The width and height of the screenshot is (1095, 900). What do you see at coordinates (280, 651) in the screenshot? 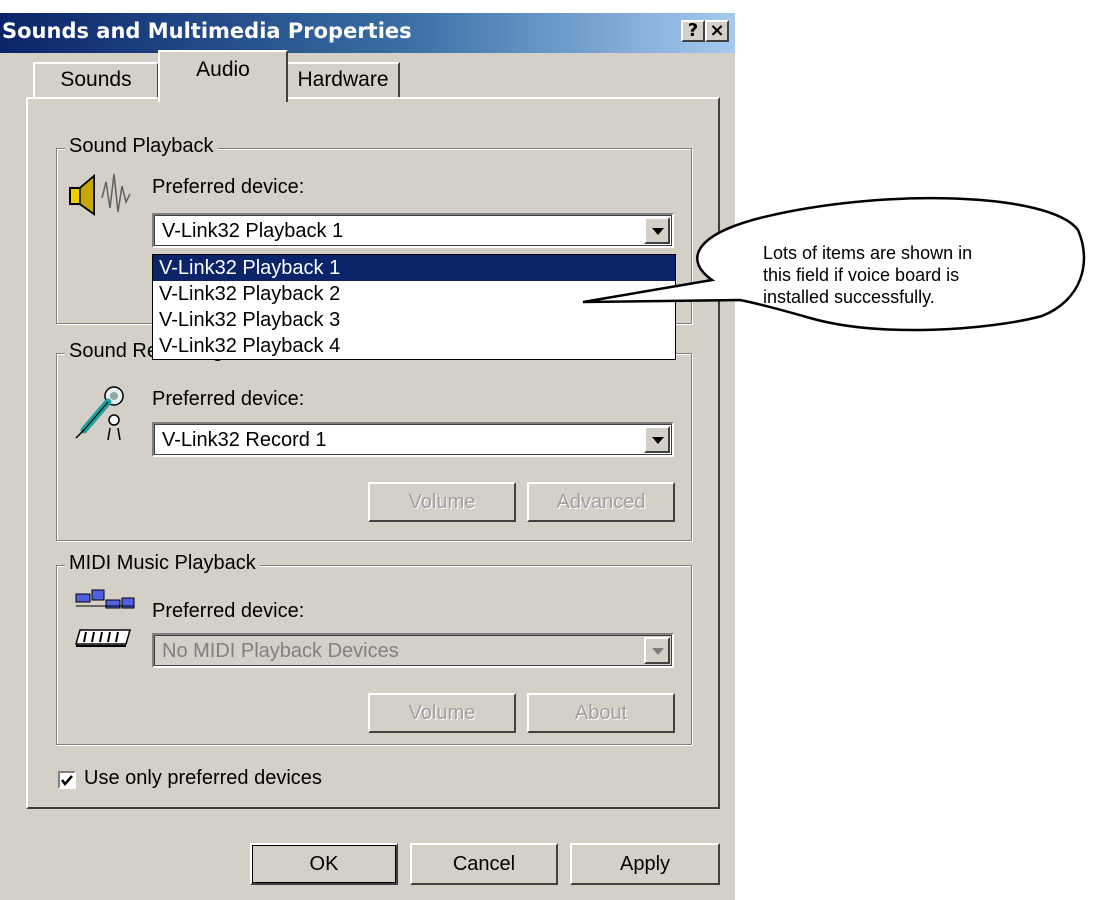
I see `midi-device-value: No MIDI Playback Devices` at bounding box center [280, 651].